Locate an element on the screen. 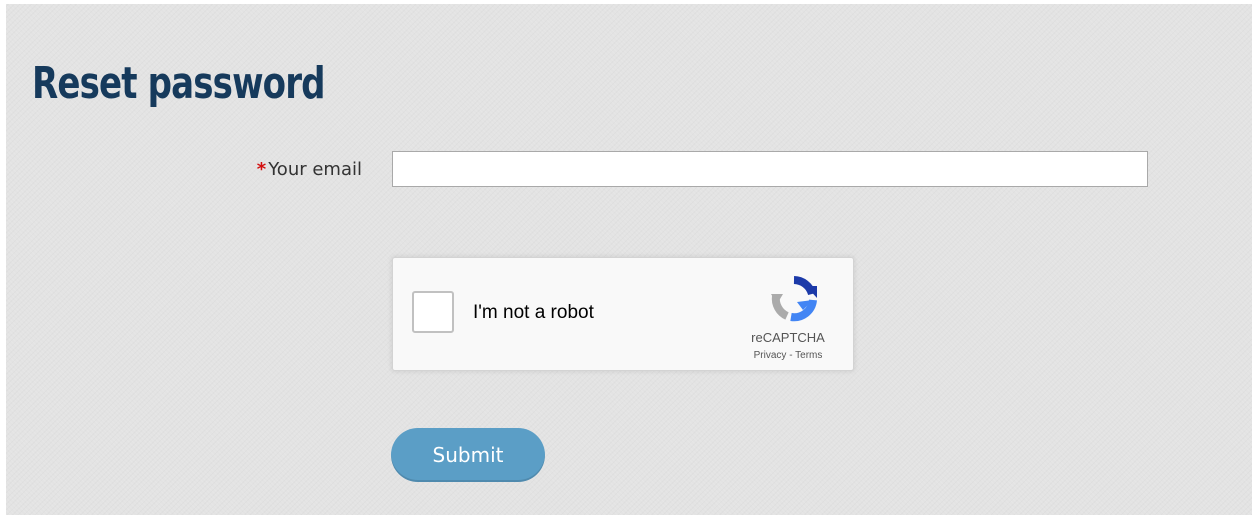  email-label: * Your email is located at coordinates (256, 170).